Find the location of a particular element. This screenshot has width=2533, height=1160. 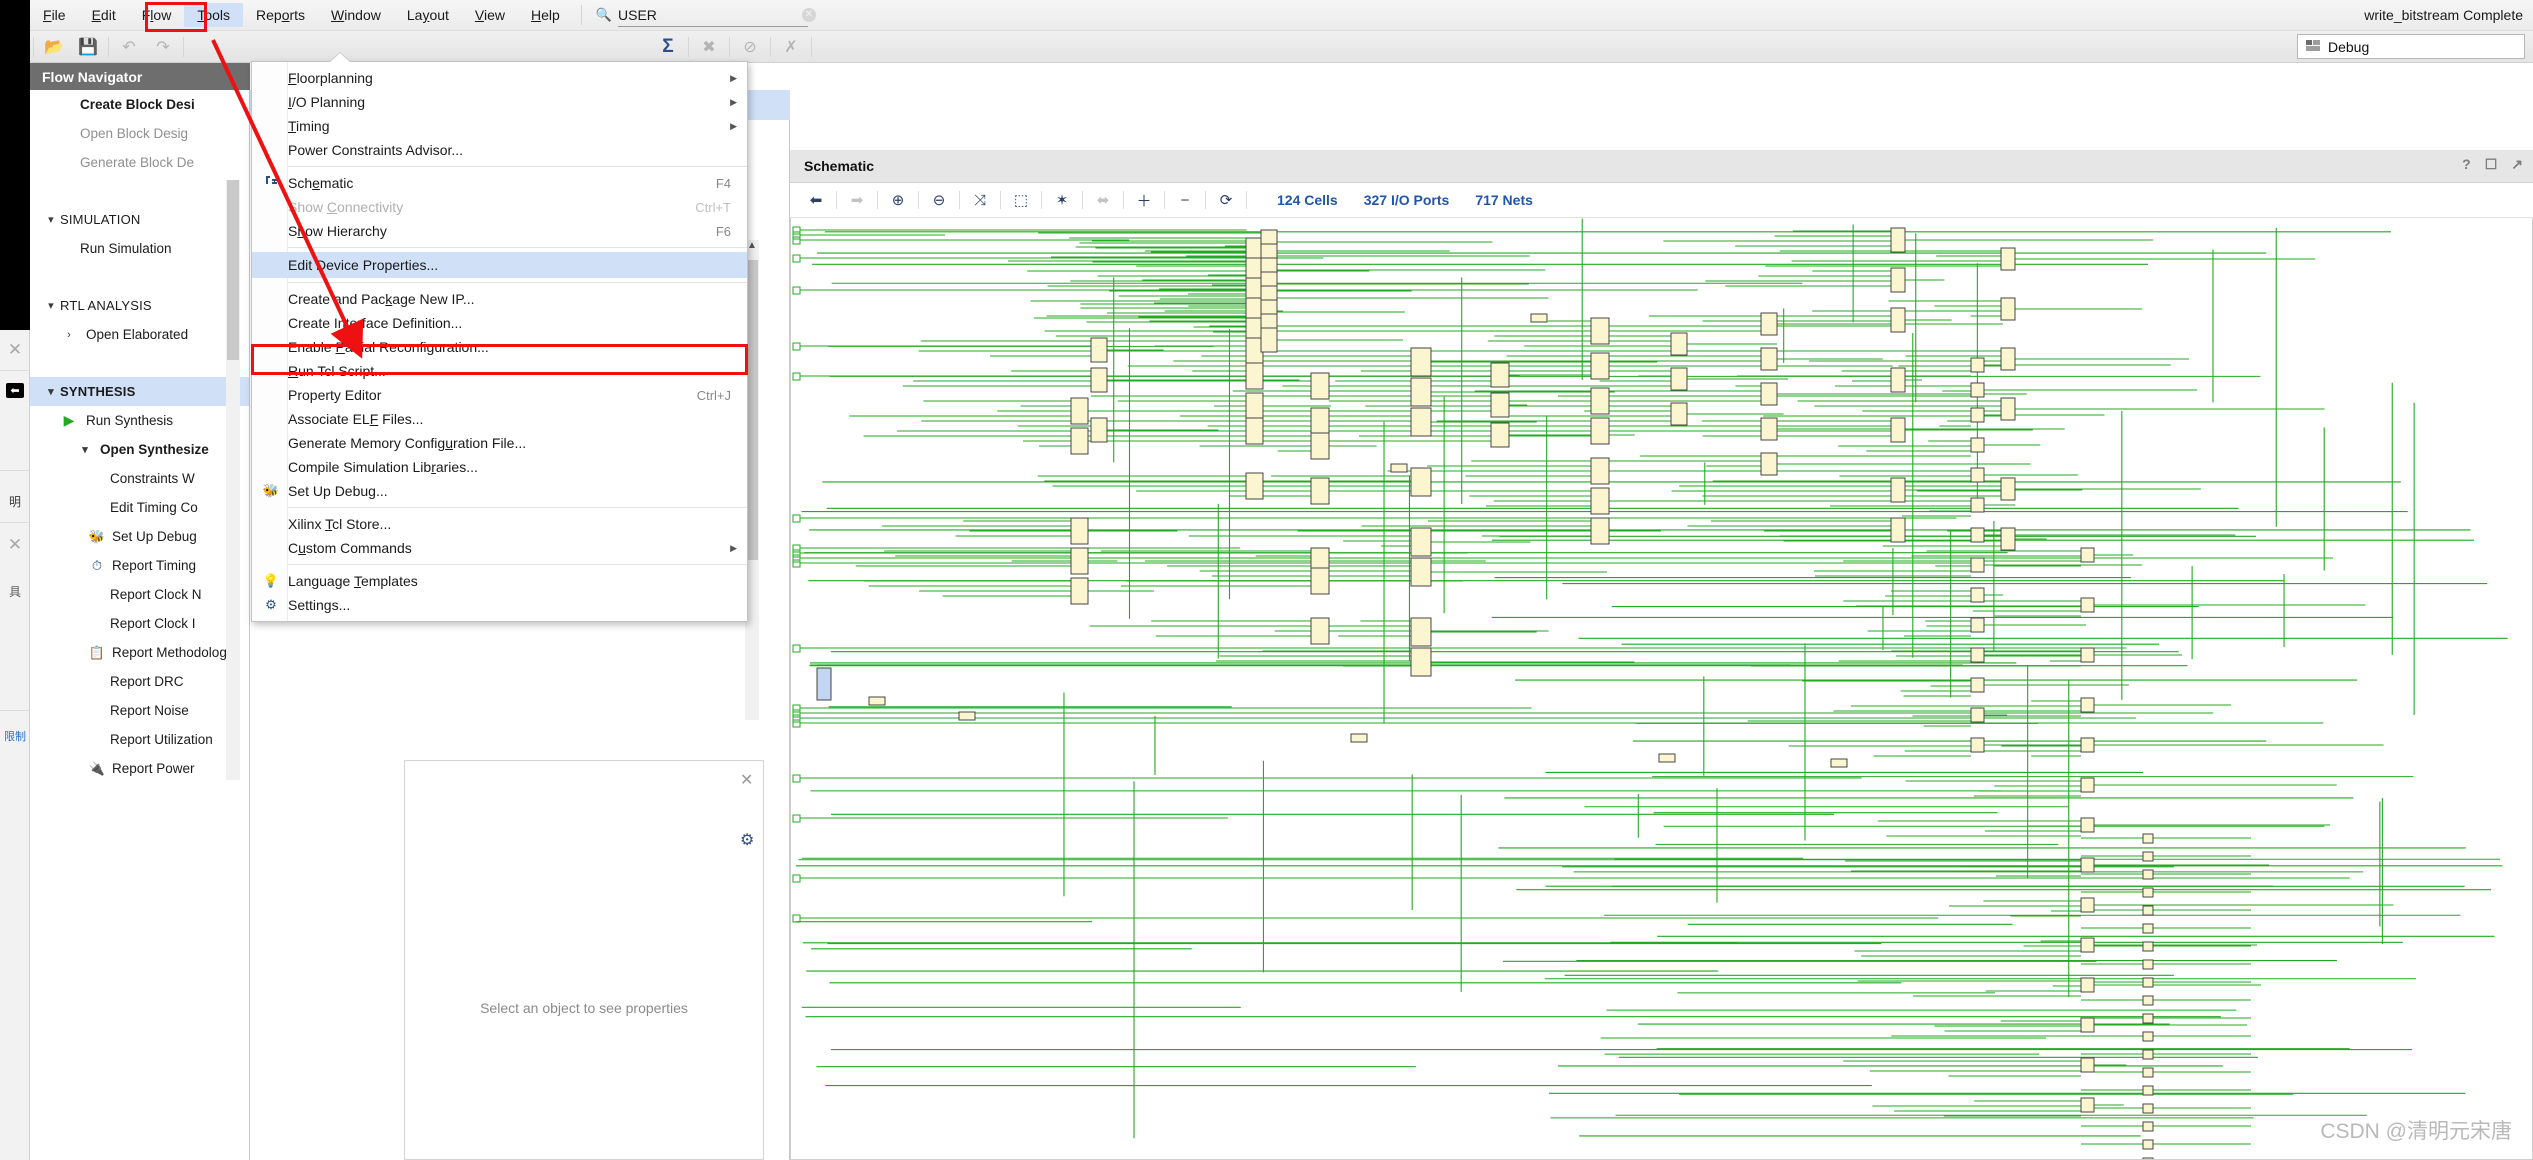

menu-window: Window is located at coordinates (356, 15).